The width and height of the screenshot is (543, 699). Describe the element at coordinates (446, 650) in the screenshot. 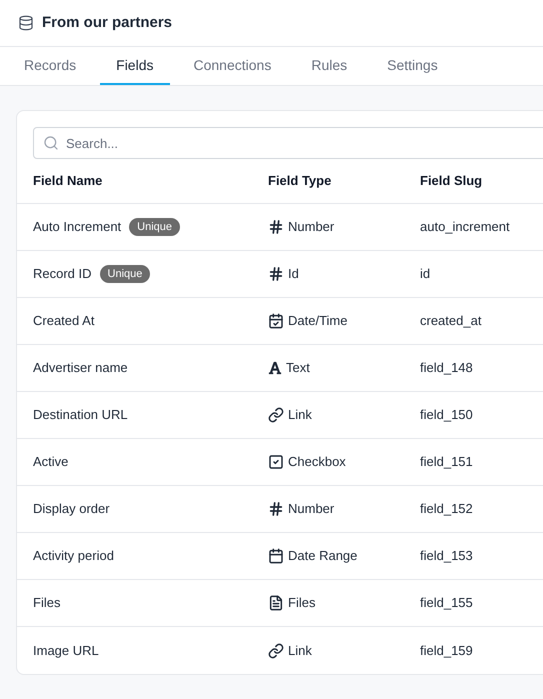

I see `field-slug: field_159` at that location.